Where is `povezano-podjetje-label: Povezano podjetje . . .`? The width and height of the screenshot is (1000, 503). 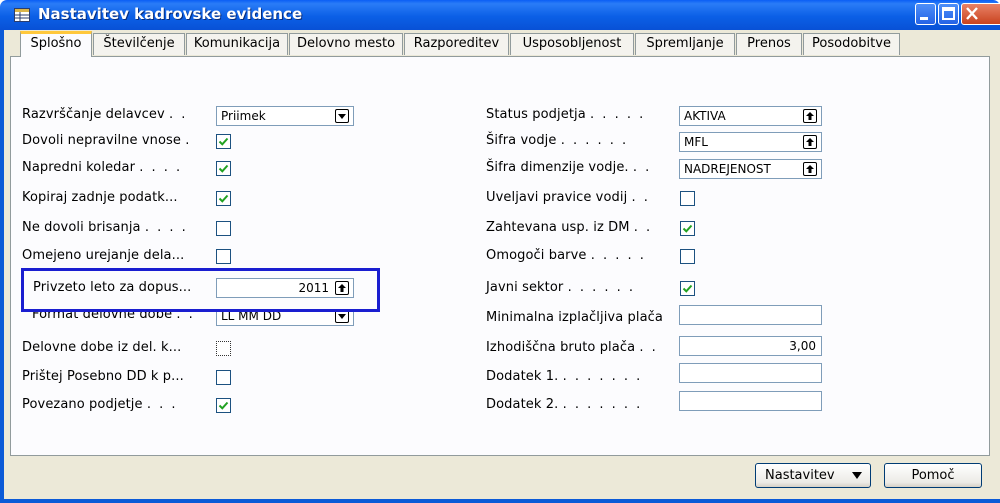 povezano-podjetje-label: Povezano podjetje . . . is located at coordinates (100, 404).